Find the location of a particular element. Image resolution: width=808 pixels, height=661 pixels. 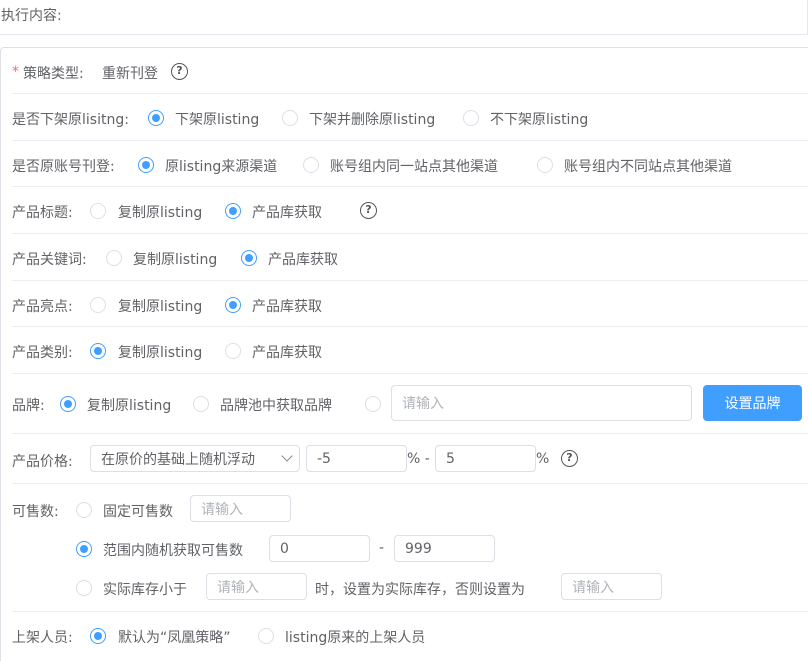

category-radio-copy is located at coordinates (98, 351).